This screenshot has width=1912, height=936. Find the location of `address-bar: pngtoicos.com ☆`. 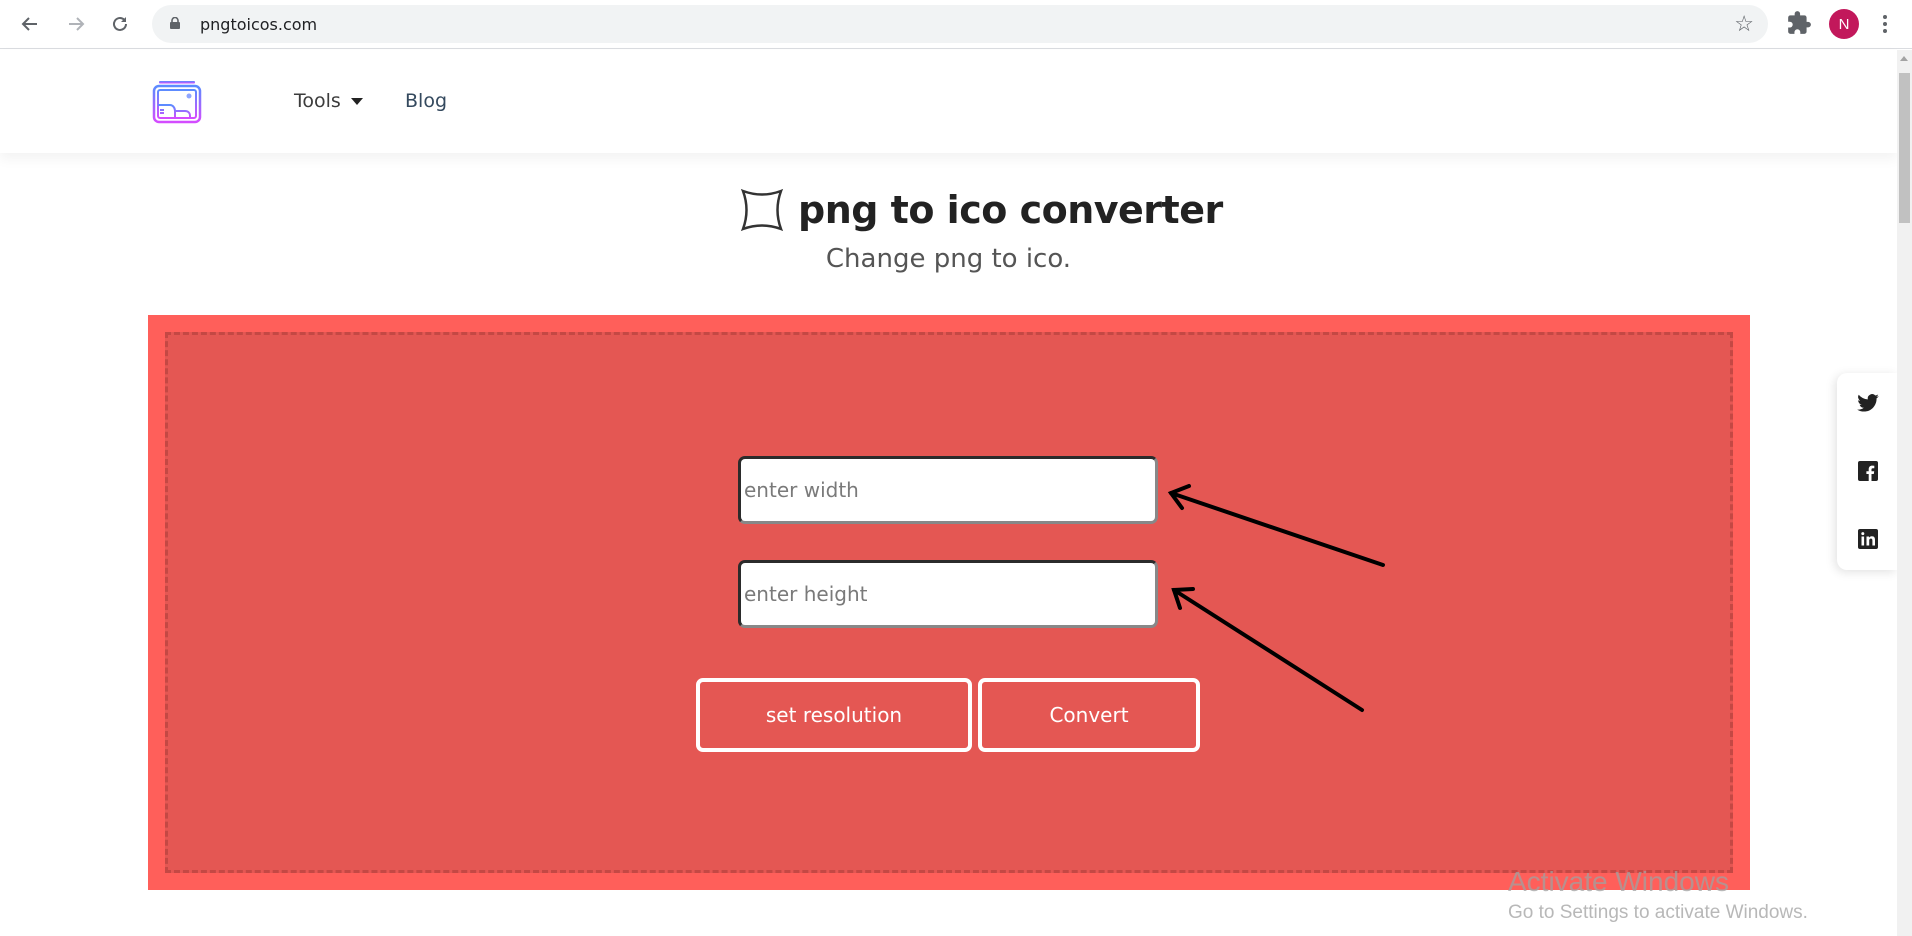

address-bar: pngtoicos.com ☆ is located at coordinates (960, 24).